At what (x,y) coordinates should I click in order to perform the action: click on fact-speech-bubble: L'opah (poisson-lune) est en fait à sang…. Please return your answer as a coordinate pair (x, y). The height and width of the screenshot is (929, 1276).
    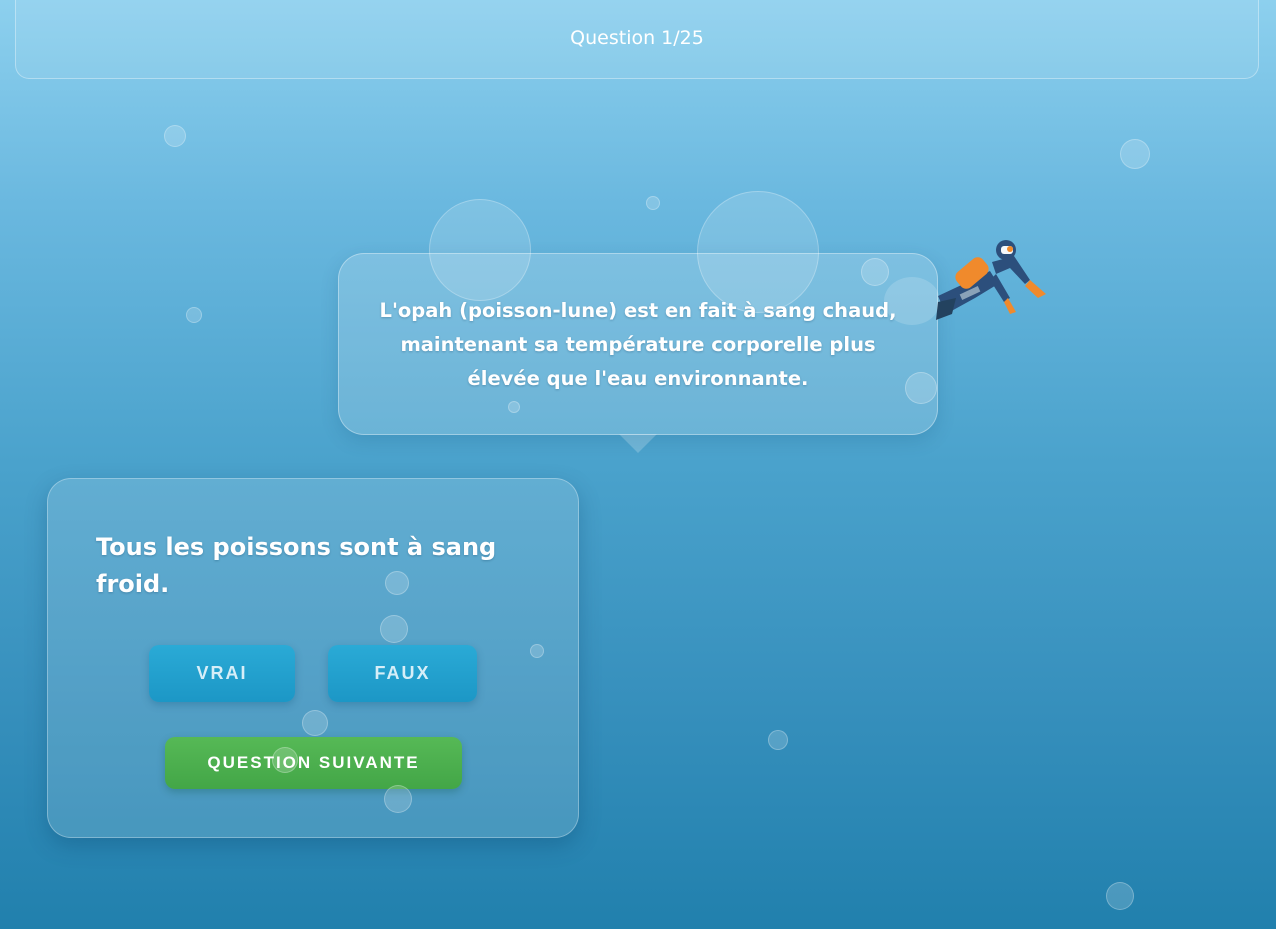
    Looking at the image, I should click on (638, 344).